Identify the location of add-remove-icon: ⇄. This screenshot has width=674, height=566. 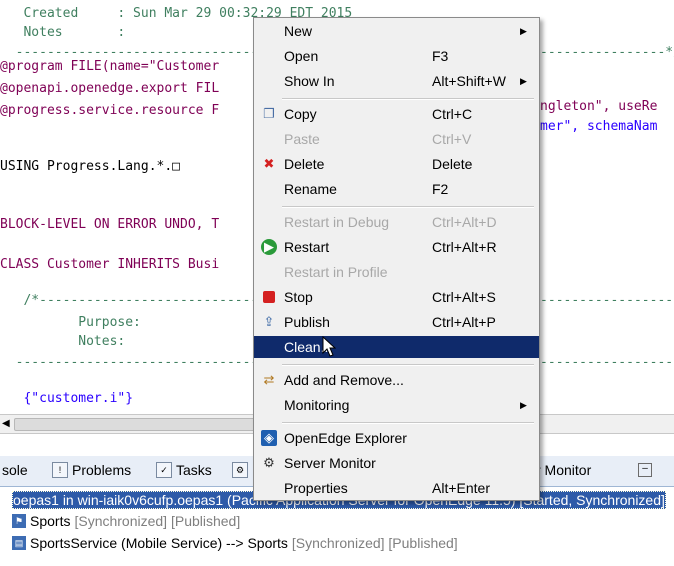
(269, 379).